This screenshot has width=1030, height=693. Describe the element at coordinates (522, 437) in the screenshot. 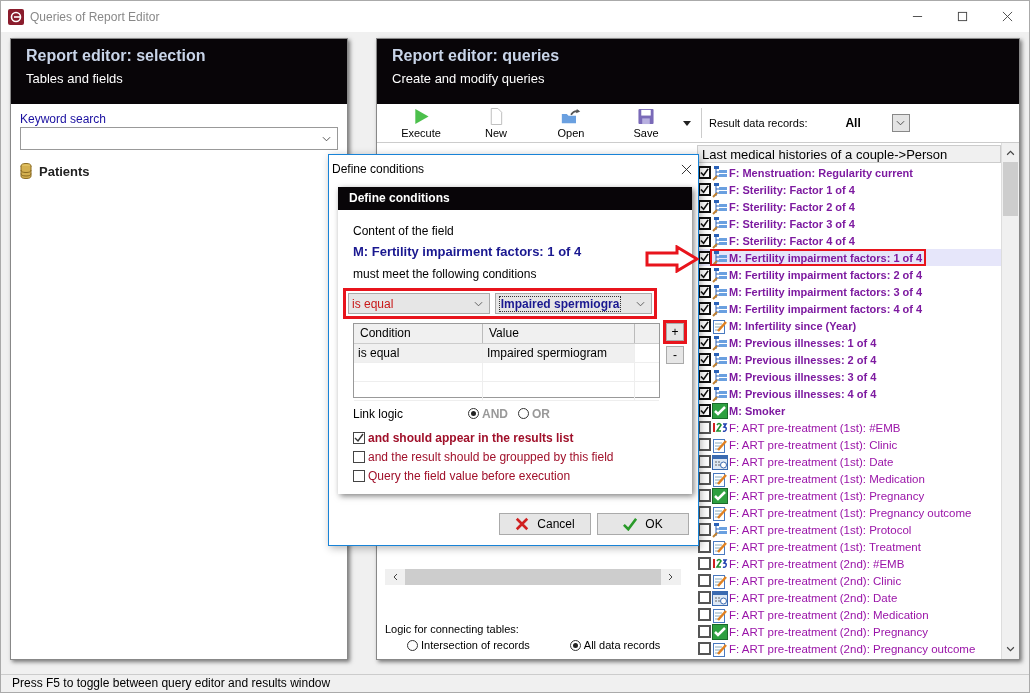

I see `checkbox-option: and should appear in the results list` at that location.